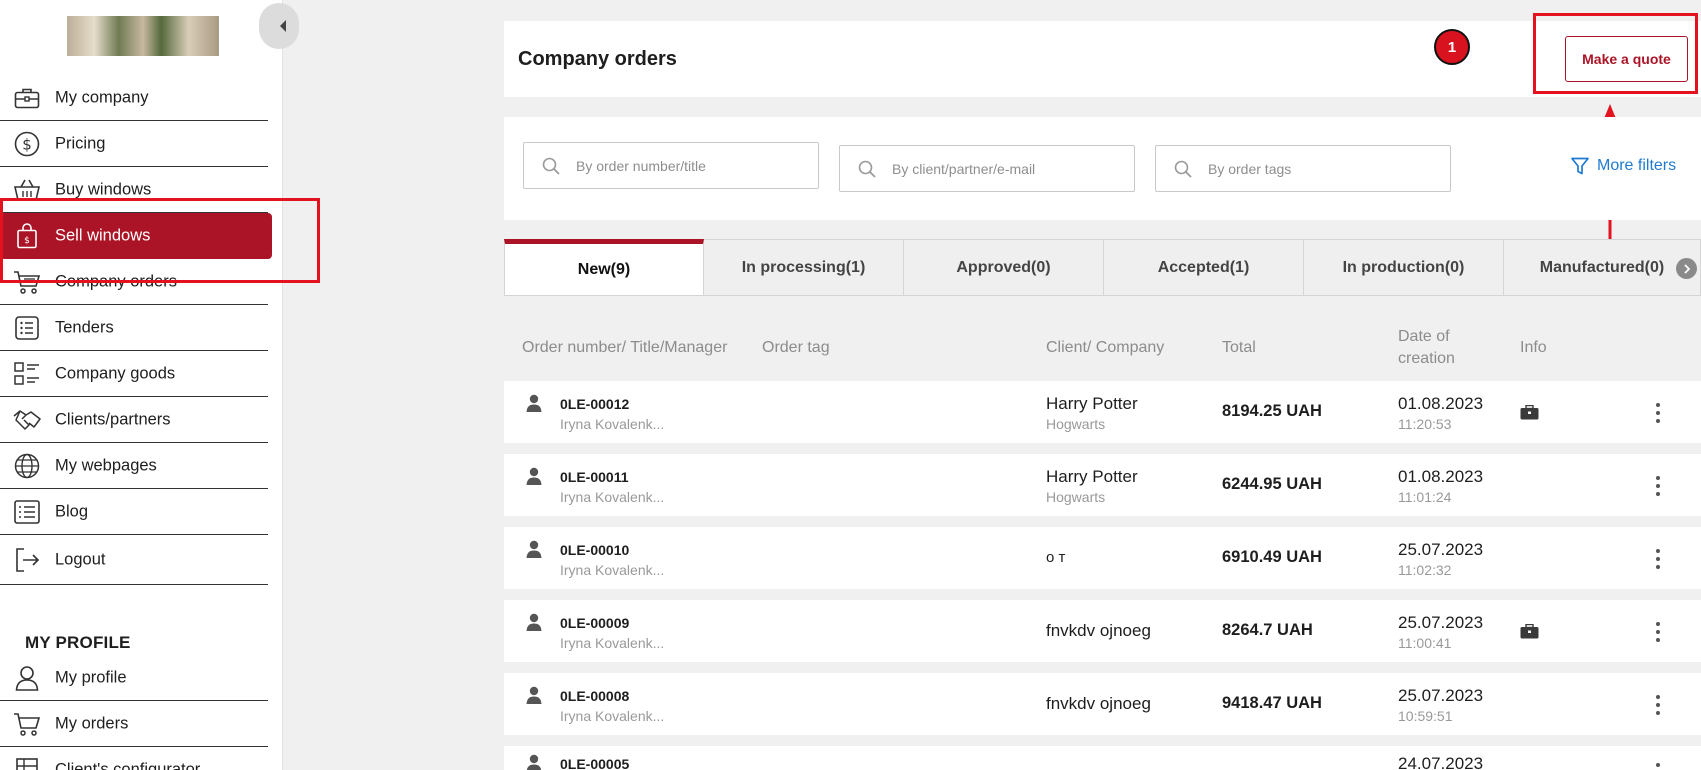 The height and width of the screenshot is (770, 1701). What do you see at coordinates (27, 466) in the screenshot?
I see `globe-icon` at bounding box center [27, 466].